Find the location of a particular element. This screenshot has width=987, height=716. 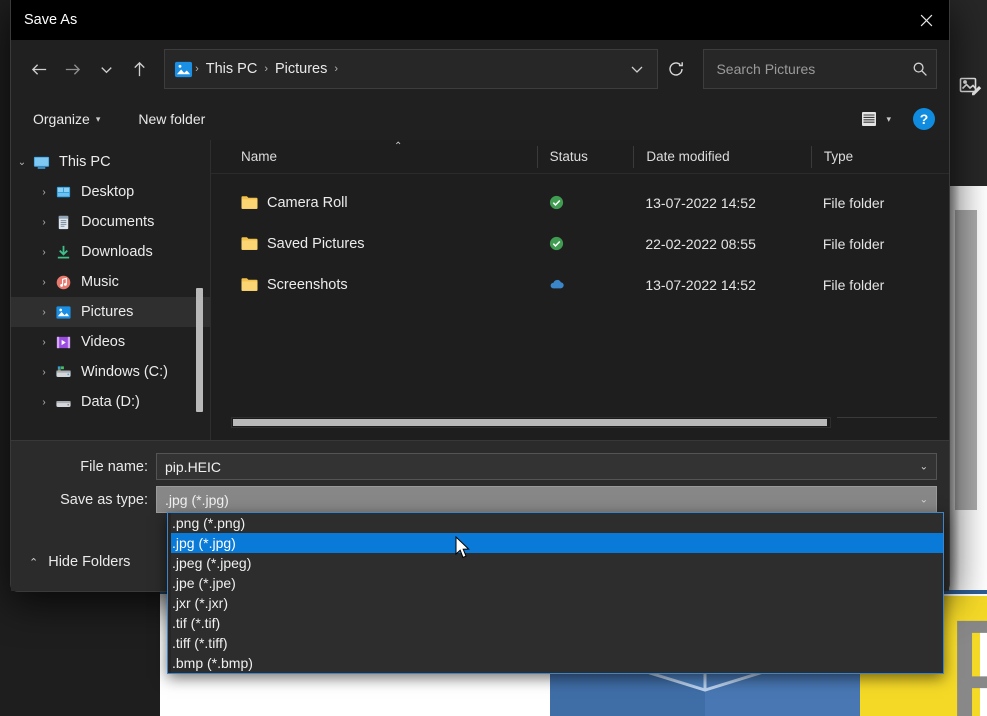

file-list-horizontal-scrollbar is located at coordinates (531, 422).